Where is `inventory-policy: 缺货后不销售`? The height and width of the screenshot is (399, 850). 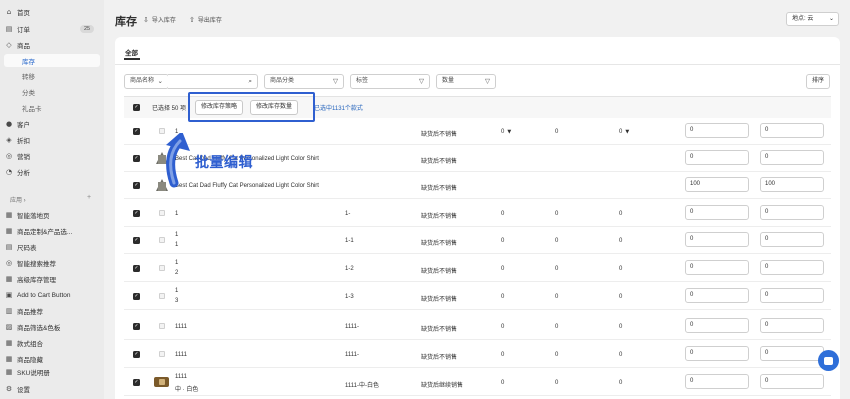
inventory-policy: 缺货后不销售 is located at coordinates (439, 162).